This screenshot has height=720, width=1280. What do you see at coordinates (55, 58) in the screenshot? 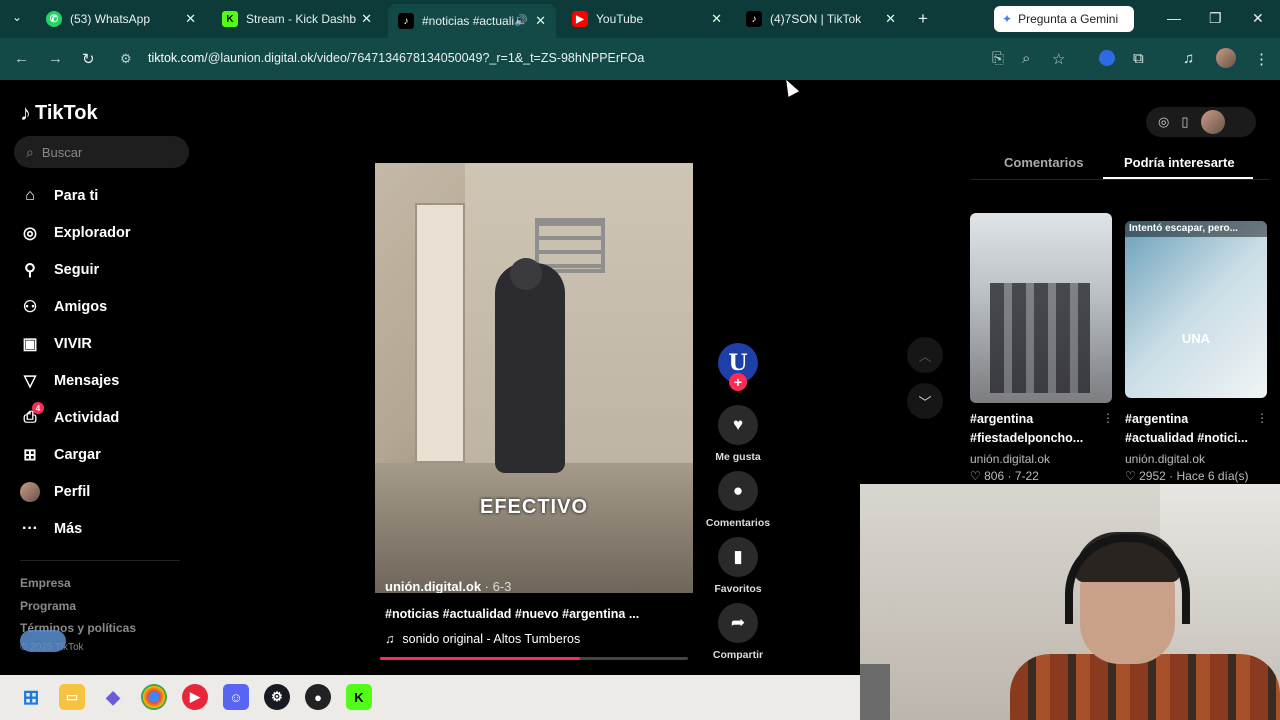
I see `forward-icon: →` at bounding box center [55, 58].